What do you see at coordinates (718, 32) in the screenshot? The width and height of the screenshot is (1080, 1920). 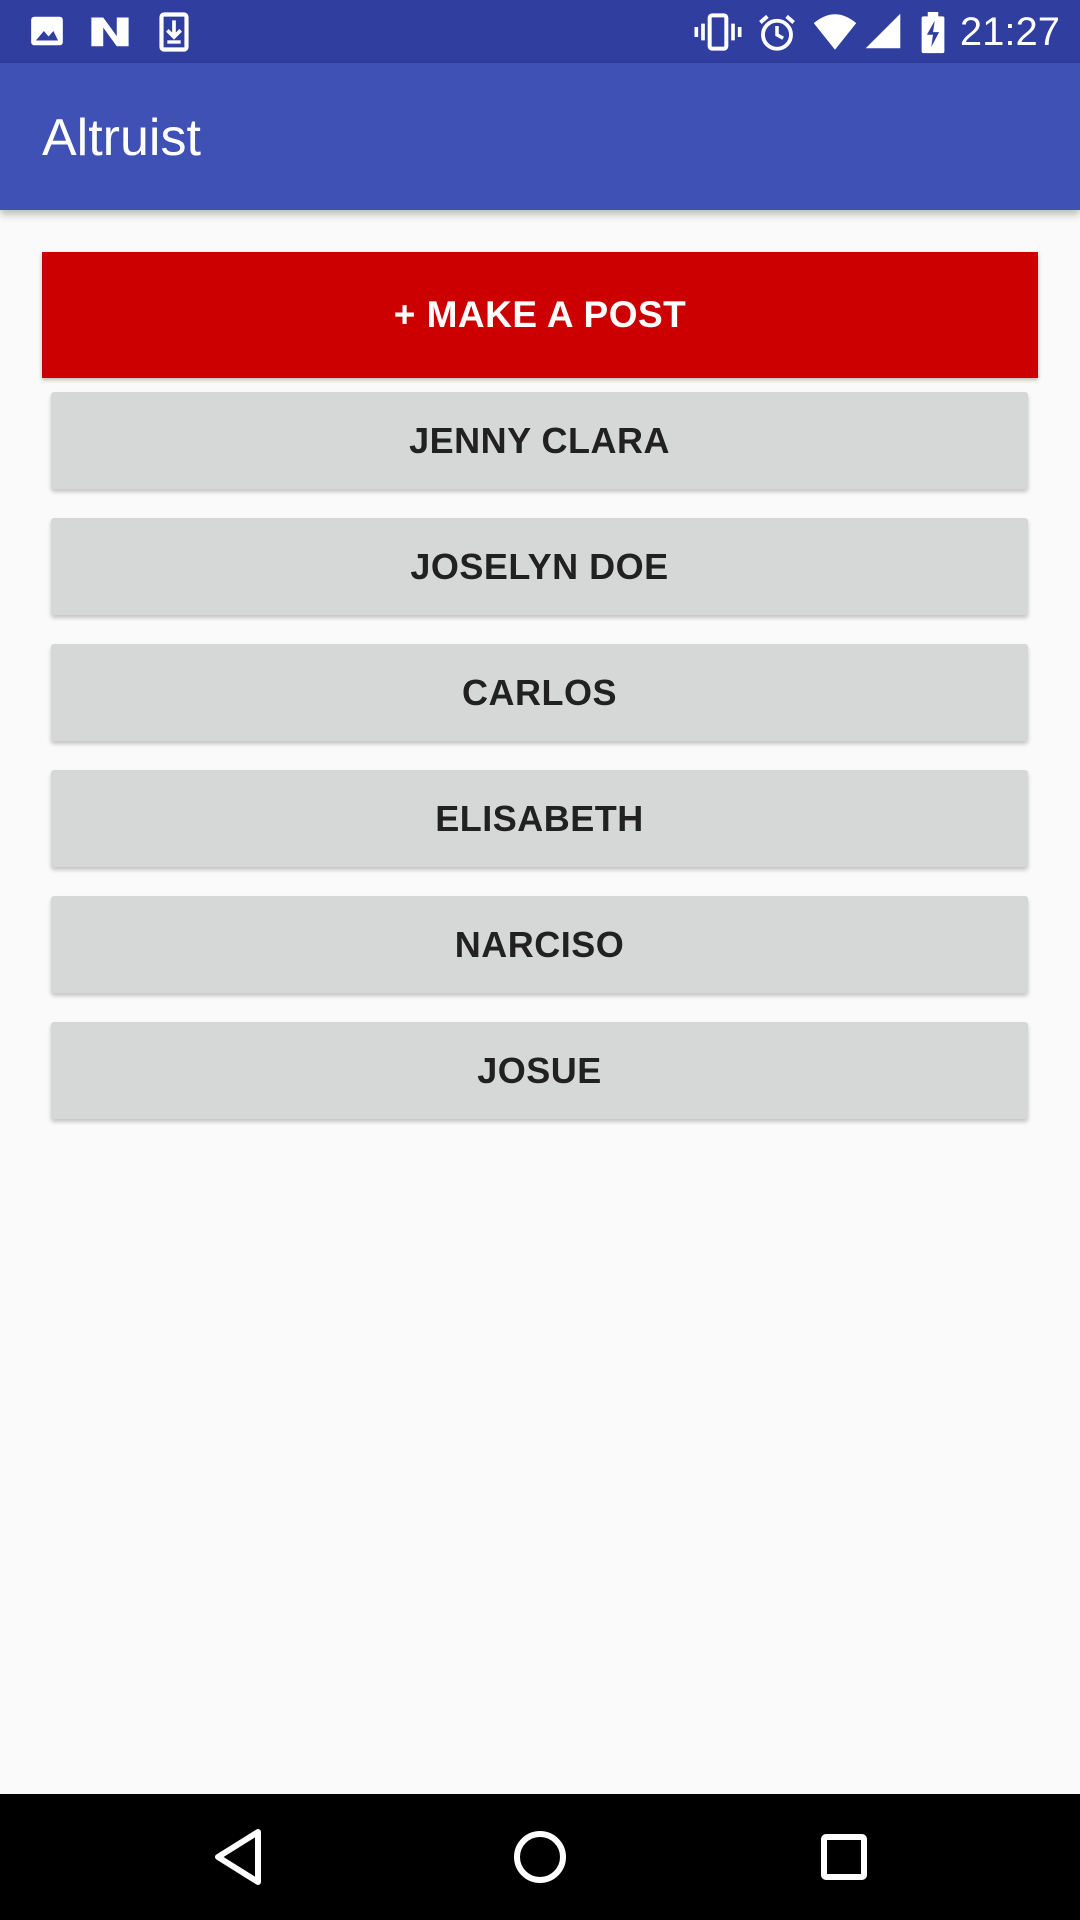 I see `vibrate-icon` at bounding box center [718, 32].